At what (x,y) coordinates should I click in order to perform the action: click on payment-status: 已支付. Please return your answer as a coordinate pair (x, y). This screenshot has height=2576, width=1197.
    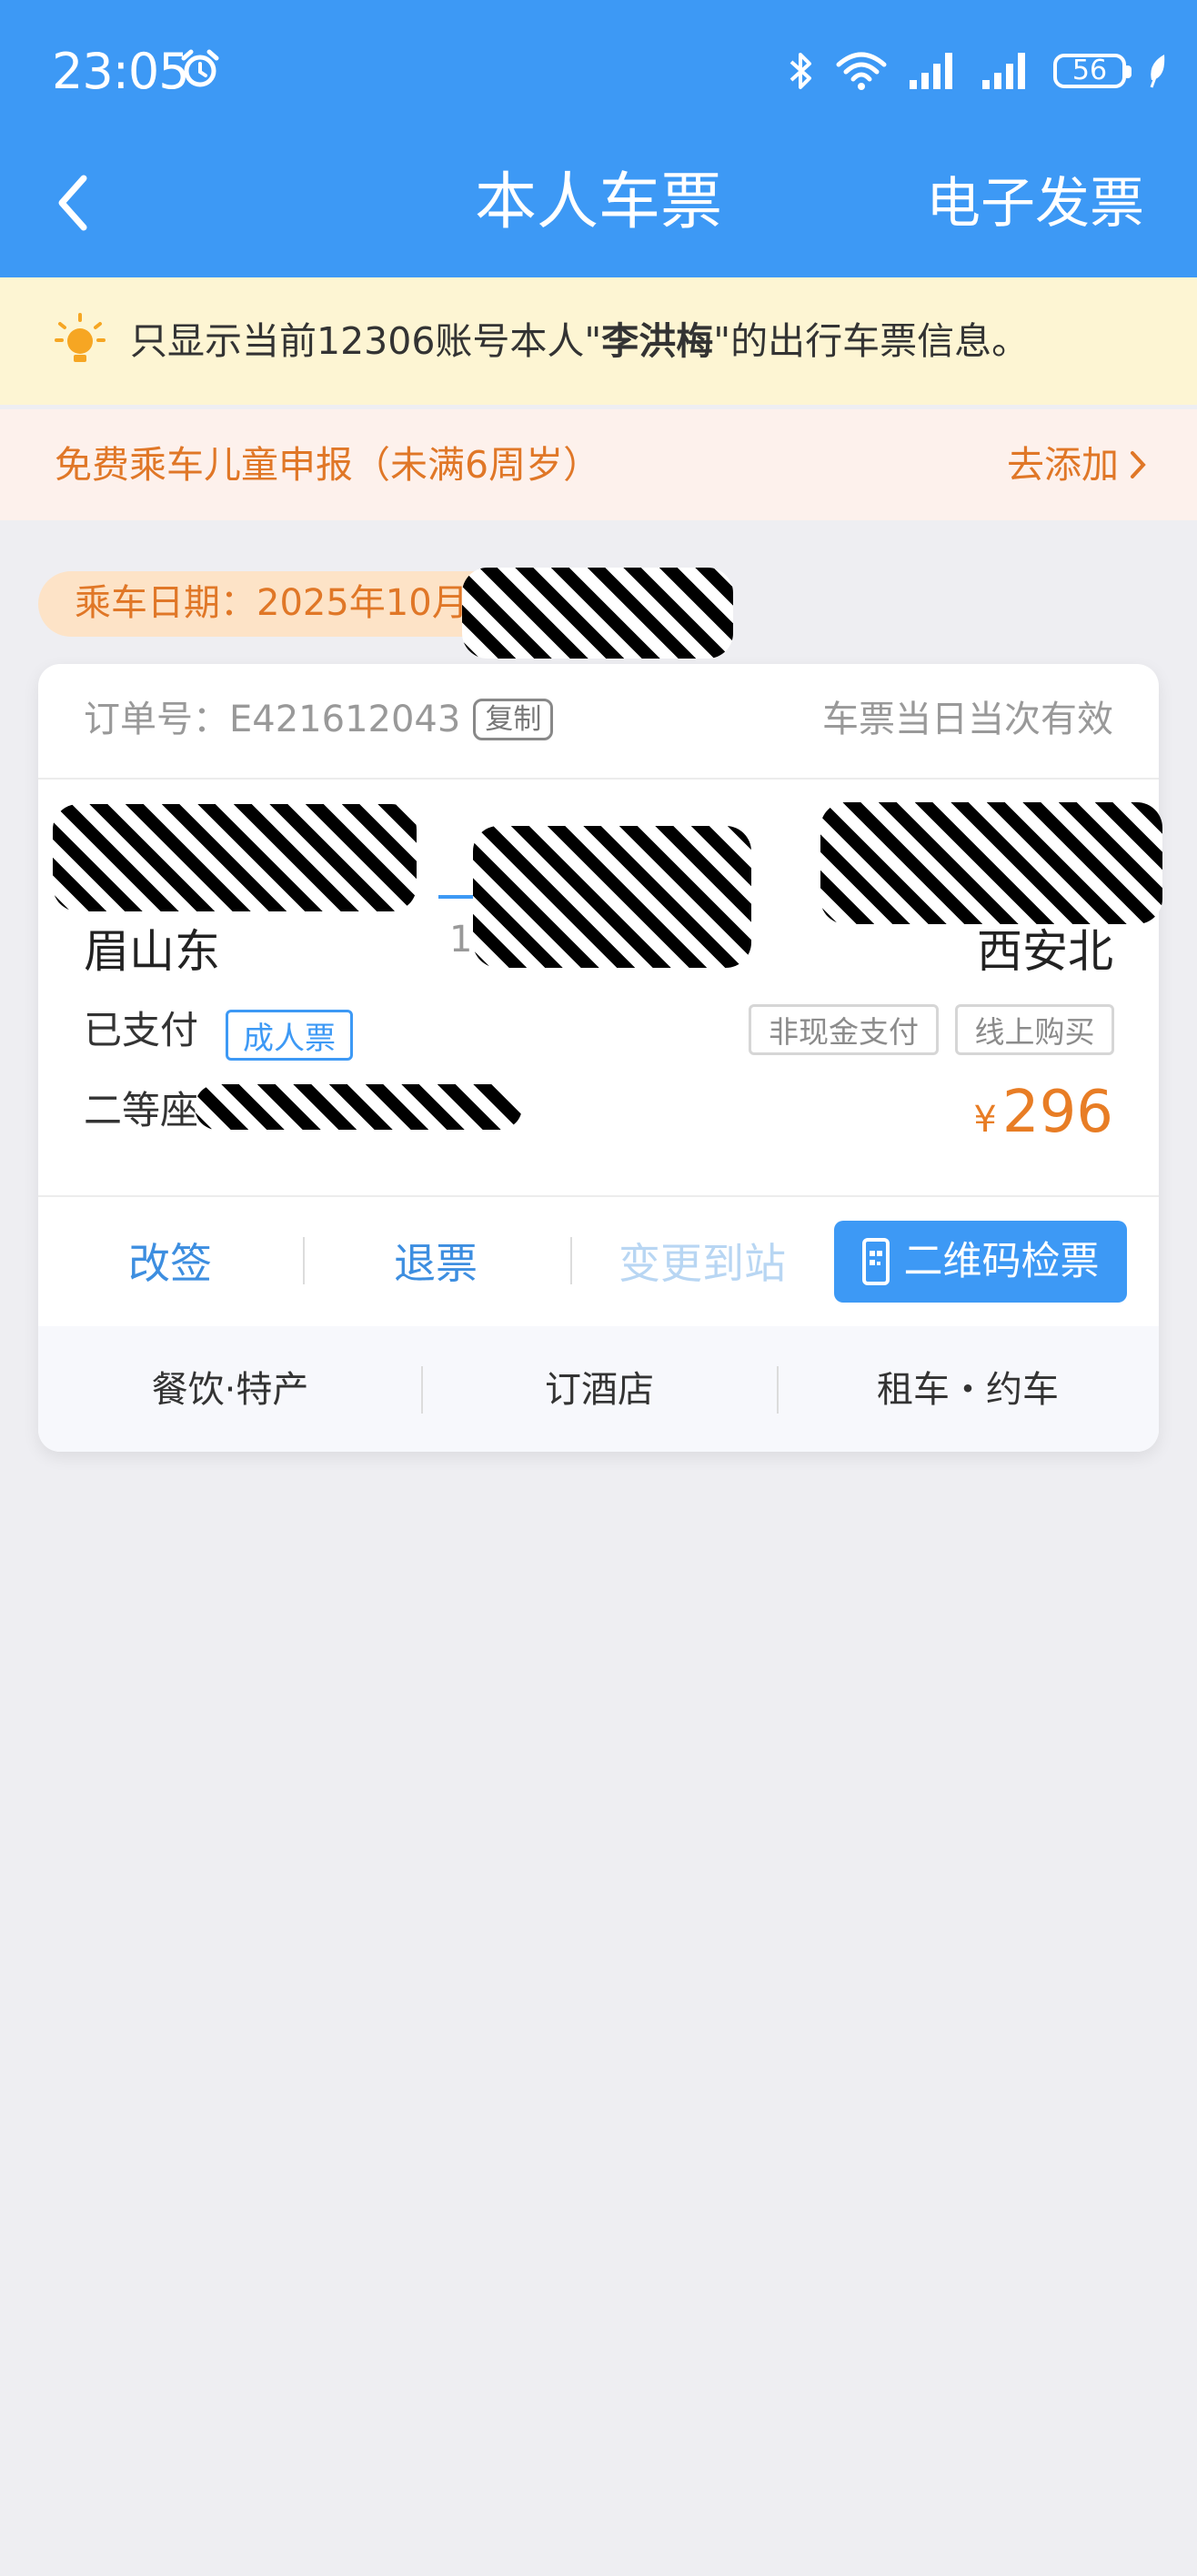
    Looking at the image, I should click on (141, 1030).